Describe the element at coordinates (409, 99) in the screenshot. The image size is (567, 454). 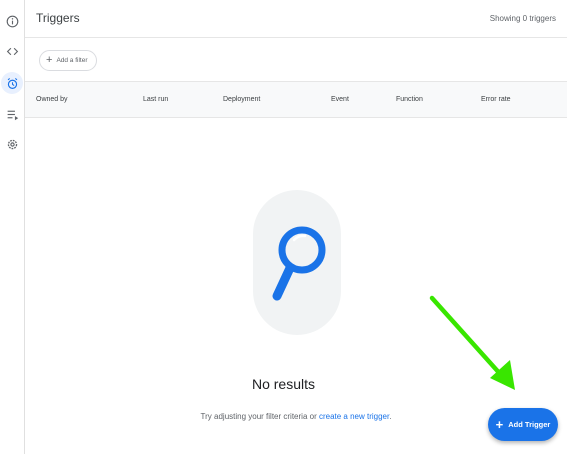
I see `column-function: Function` at that location.